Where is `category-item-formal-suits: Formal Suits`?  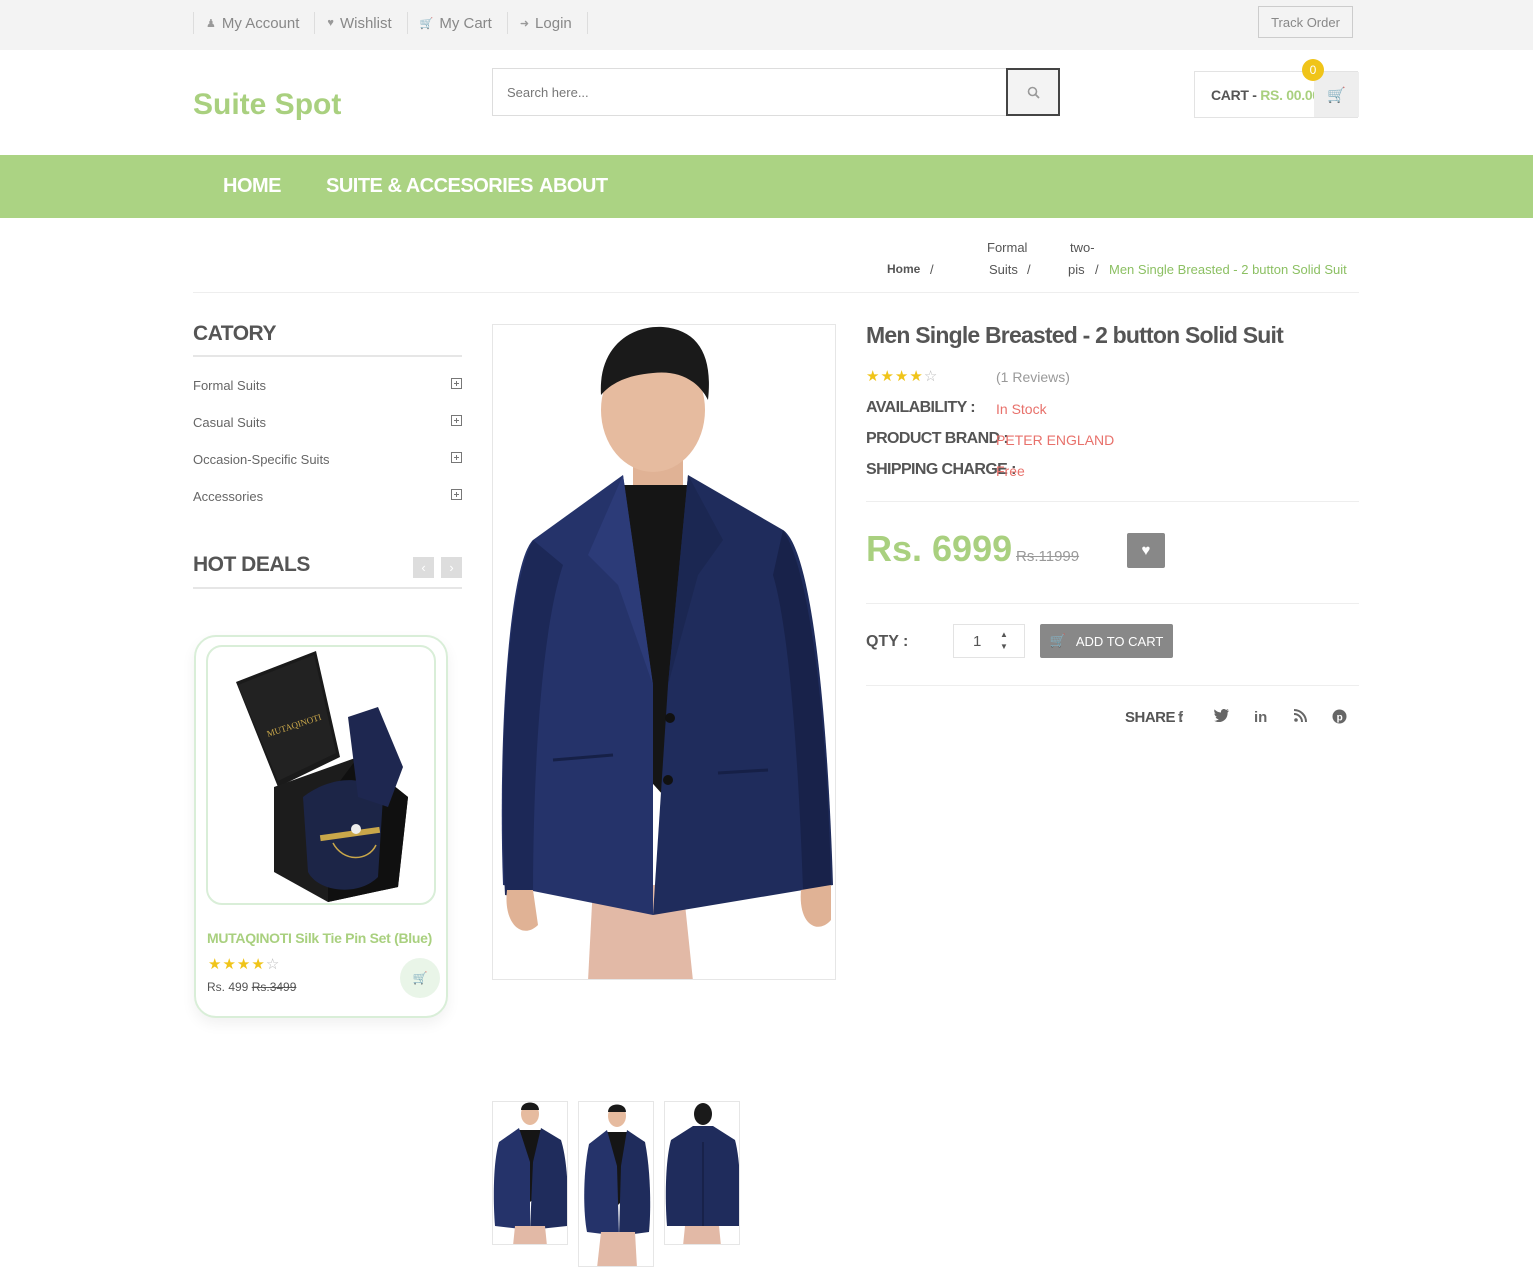 category-item-formal-suits: Formal Suits is located at coordinates (327, 385).